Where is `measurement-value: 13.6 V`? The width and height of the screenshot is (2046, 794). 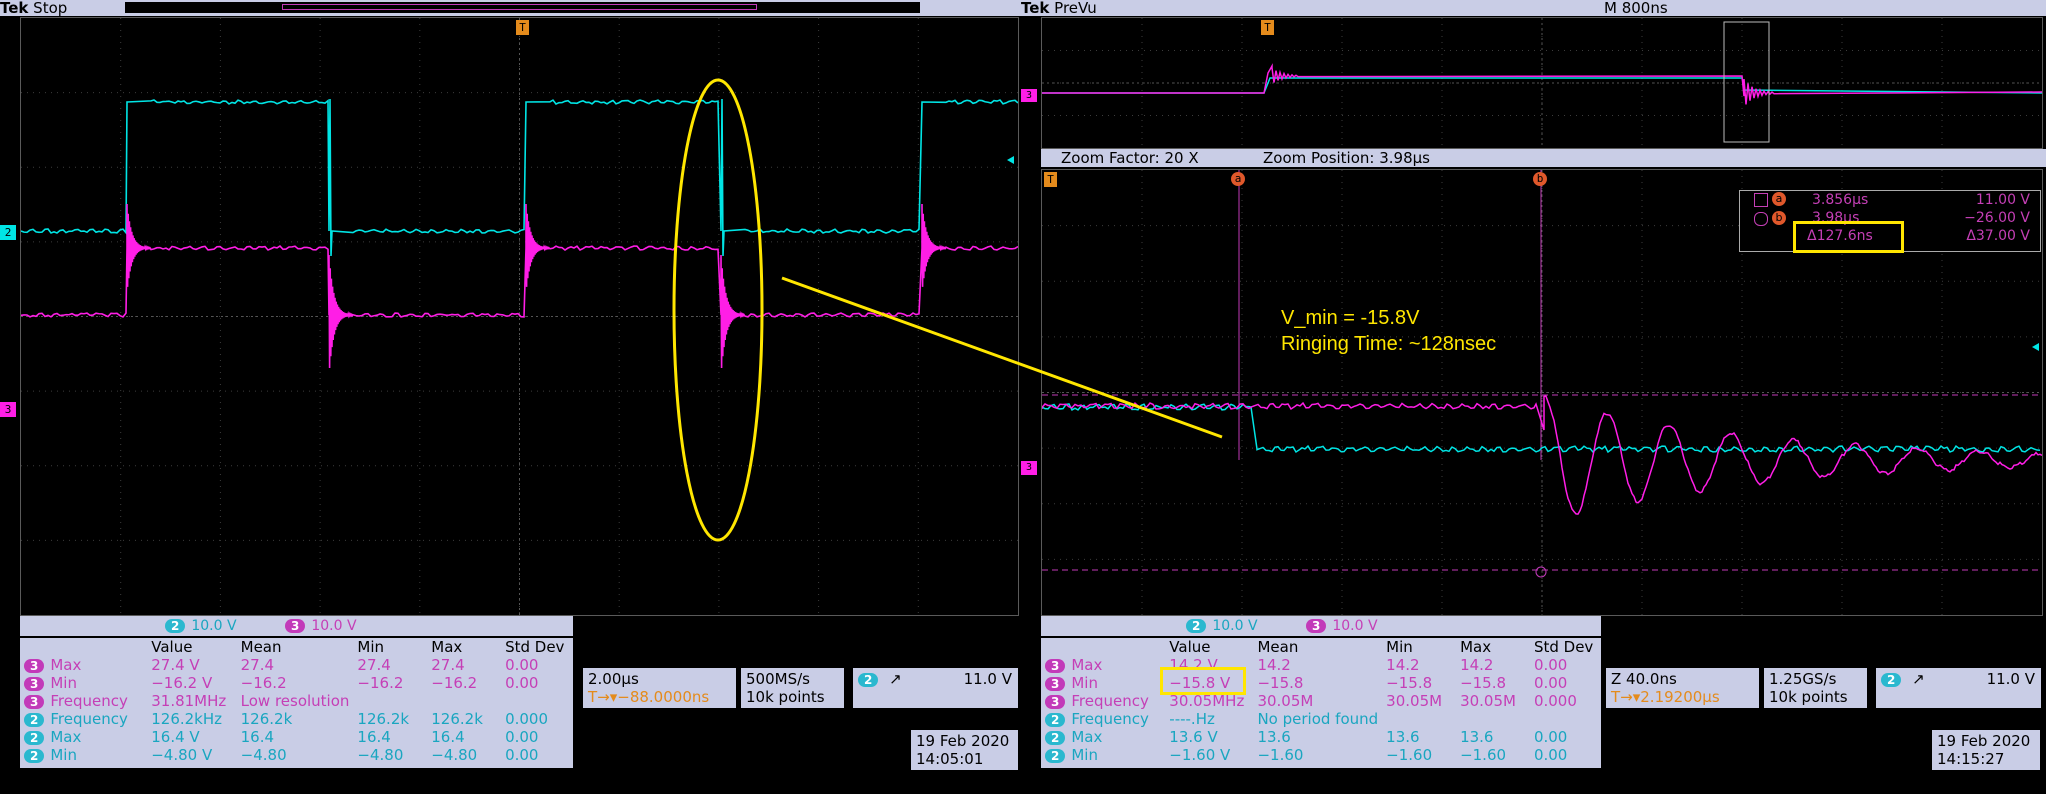 measurement-value: 13.6 V is located at coordinates (1193, 737).